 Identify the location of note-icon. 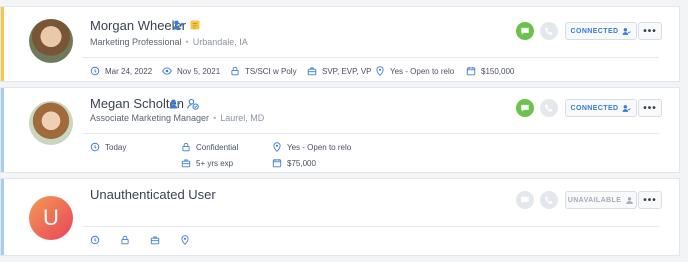
(195, 25).